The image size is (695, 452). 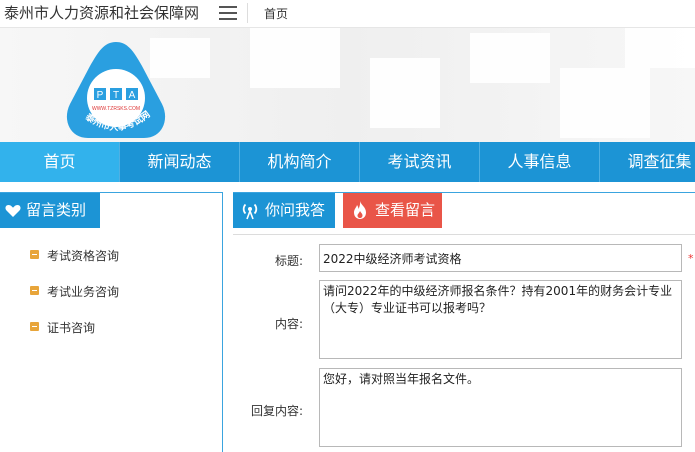 I want to click on category-item-certificate: 证书咨询, so click(x=74, y=337).